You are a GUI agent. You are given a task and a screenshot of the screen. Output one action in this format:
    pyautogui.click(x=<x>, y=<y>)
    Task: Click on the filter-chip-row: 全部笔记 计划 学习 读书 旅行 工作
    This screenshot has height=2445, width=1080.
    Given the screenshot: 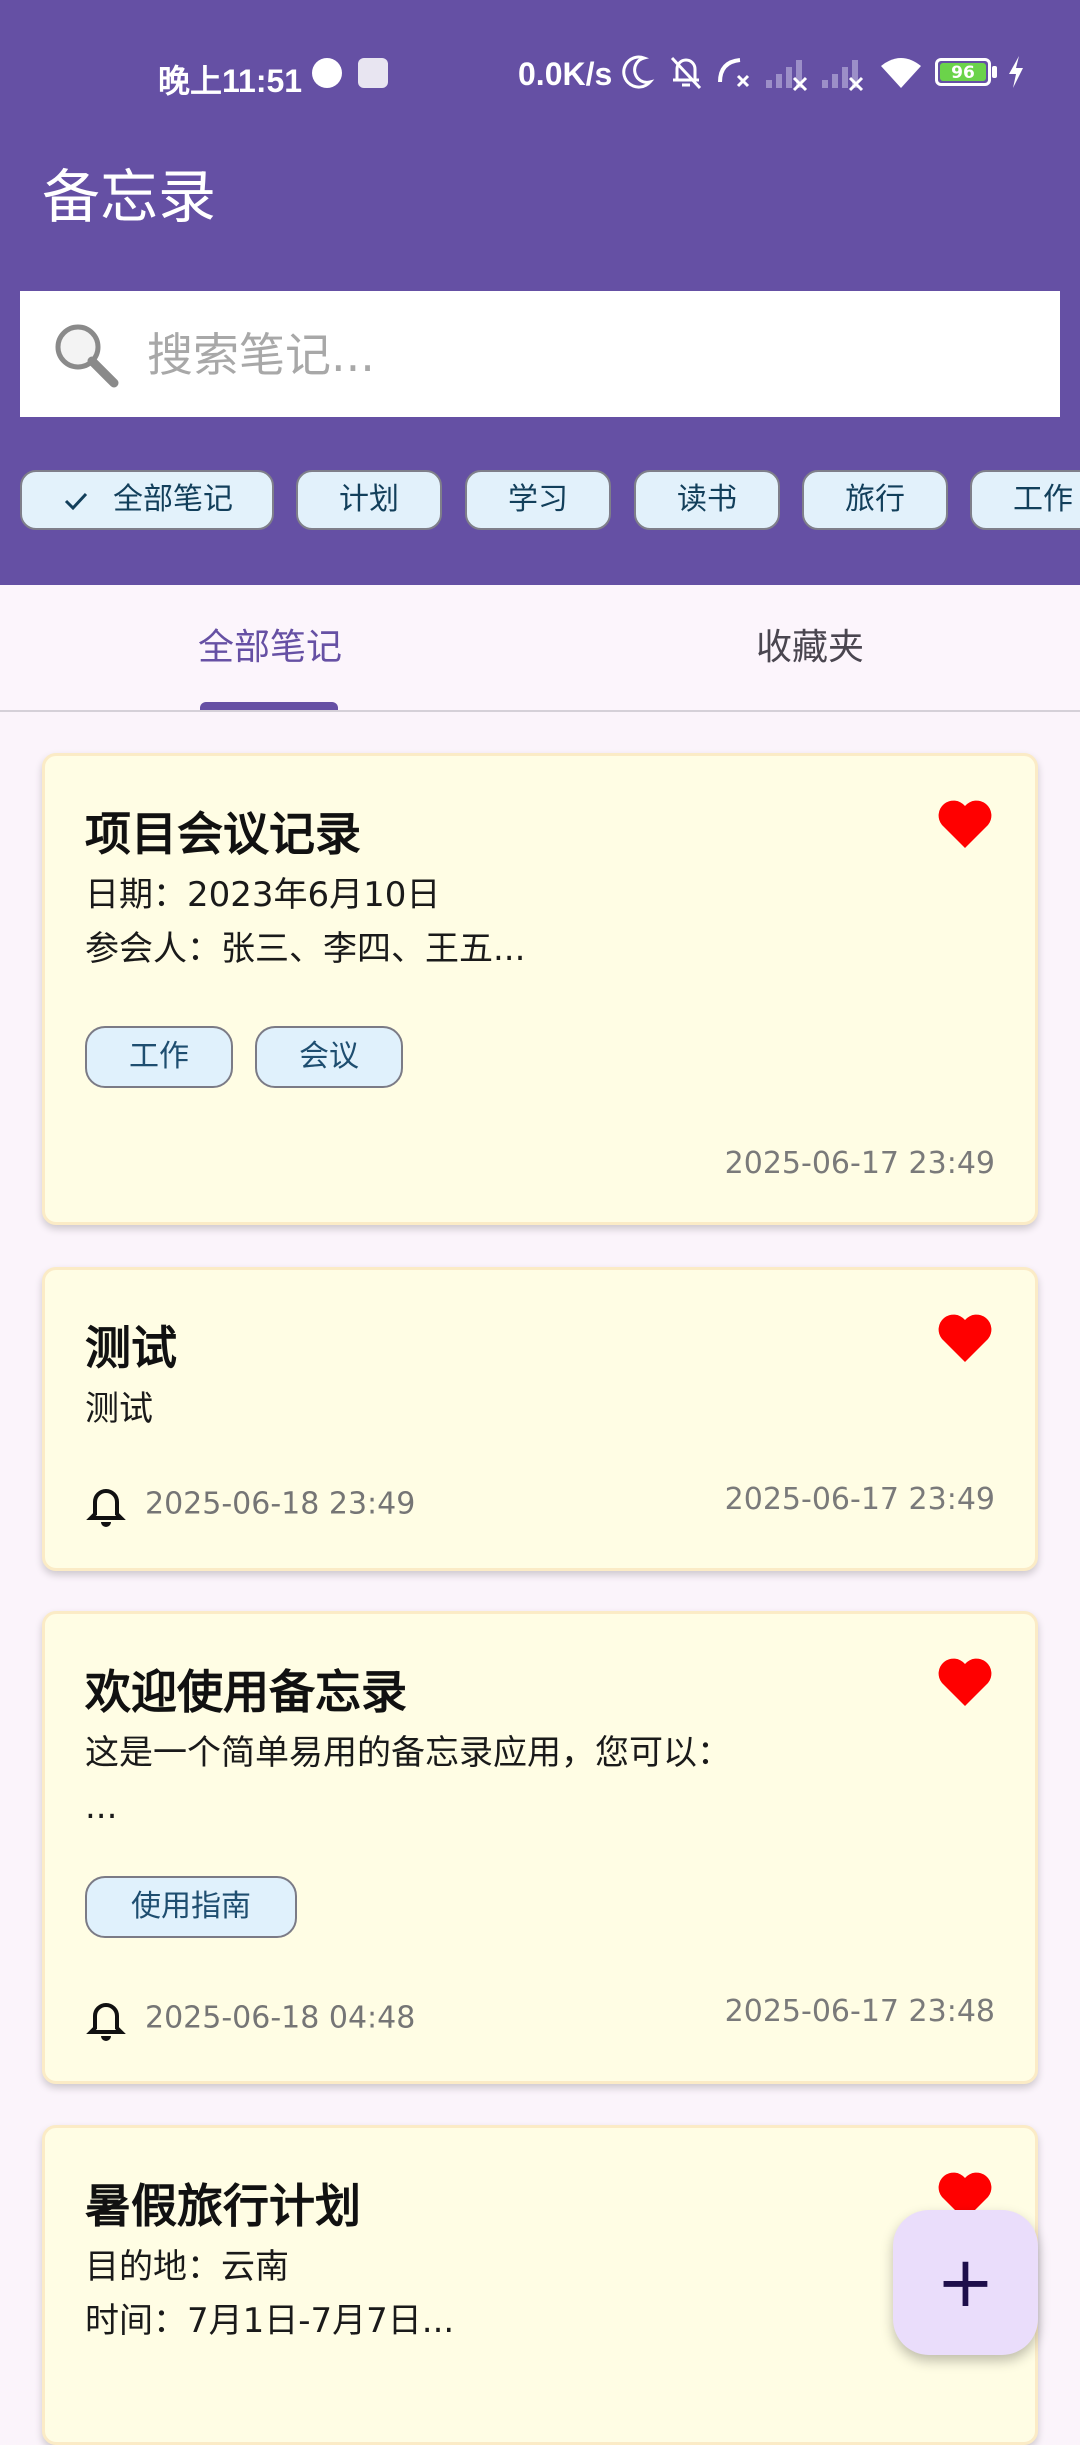 What is the action you would take?
    pyautogui.click(x=540, y=502)
    